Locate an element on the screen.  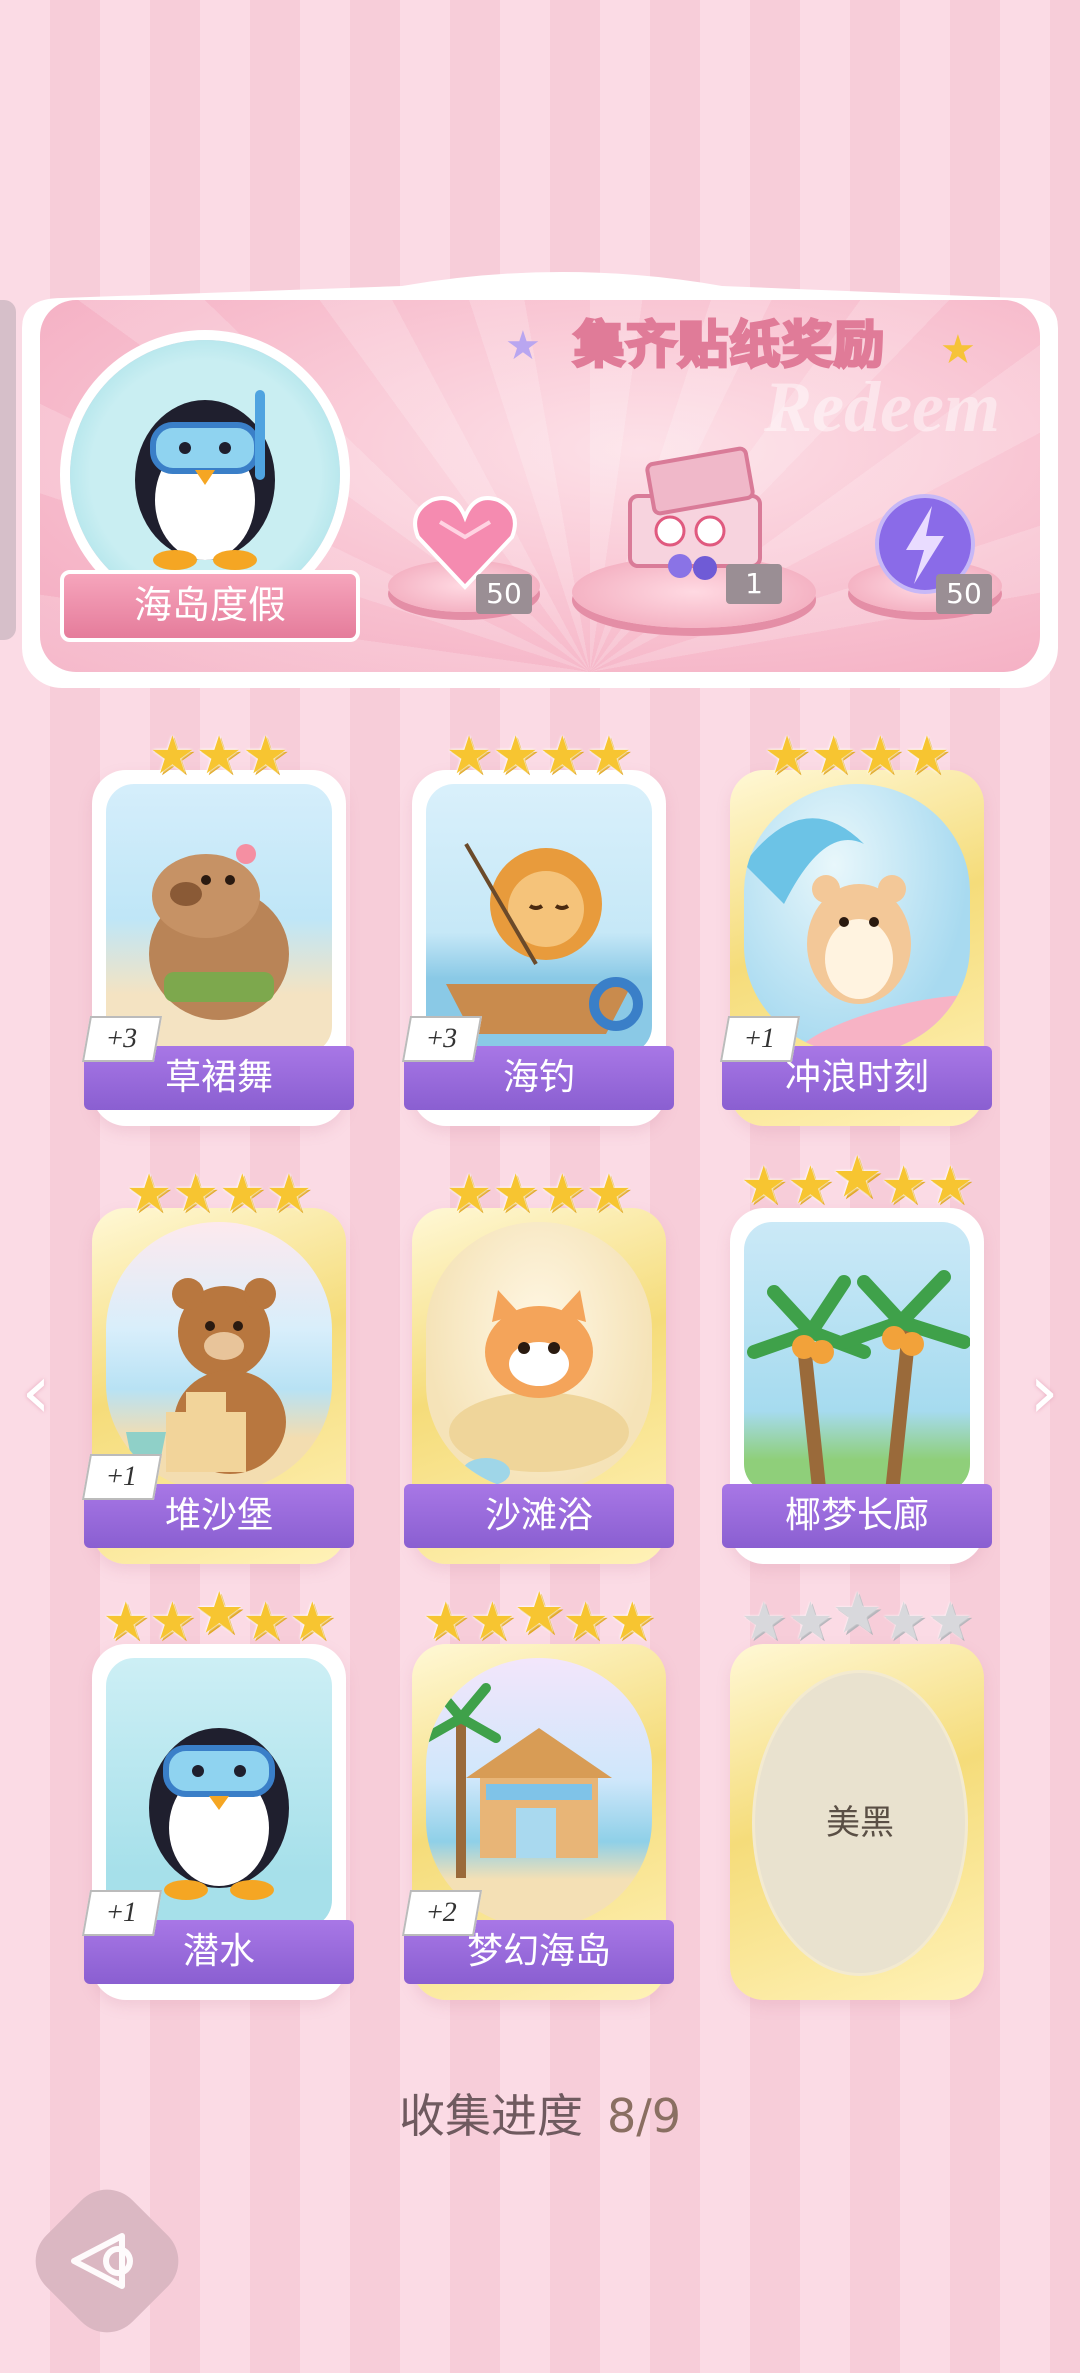
sticker-card: 沙滩浴 ★ ★ ★ ★ is located at coordinates (539, 1366).